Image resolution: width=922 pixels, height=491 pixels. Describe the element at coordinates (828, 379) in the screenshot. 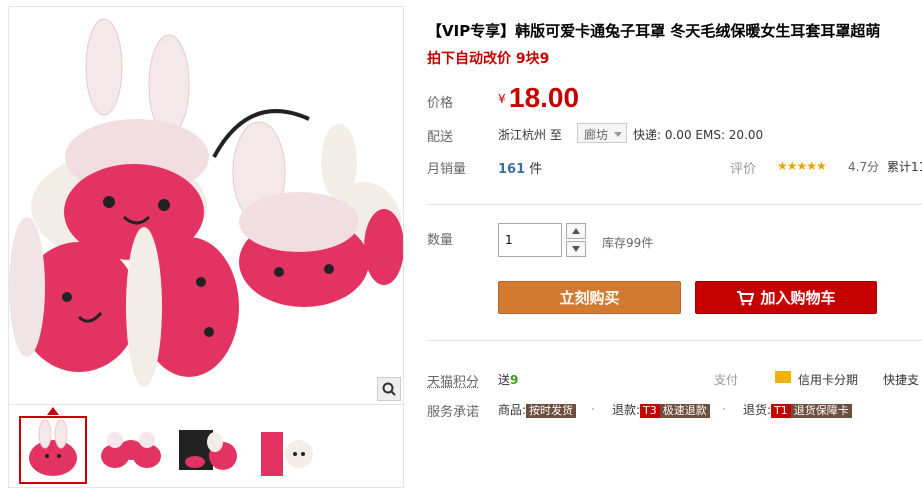

I see `credit-installment-link: 信用卡分期` at that location.